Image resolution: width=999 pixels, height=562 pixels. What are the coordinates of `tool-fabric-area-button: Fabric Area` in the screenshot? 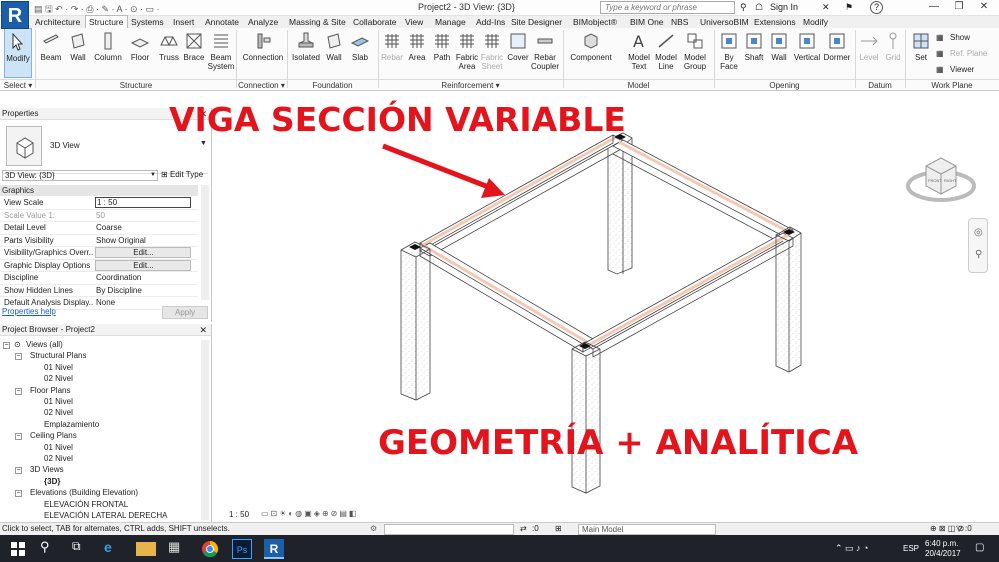 It's located at (467, 53).